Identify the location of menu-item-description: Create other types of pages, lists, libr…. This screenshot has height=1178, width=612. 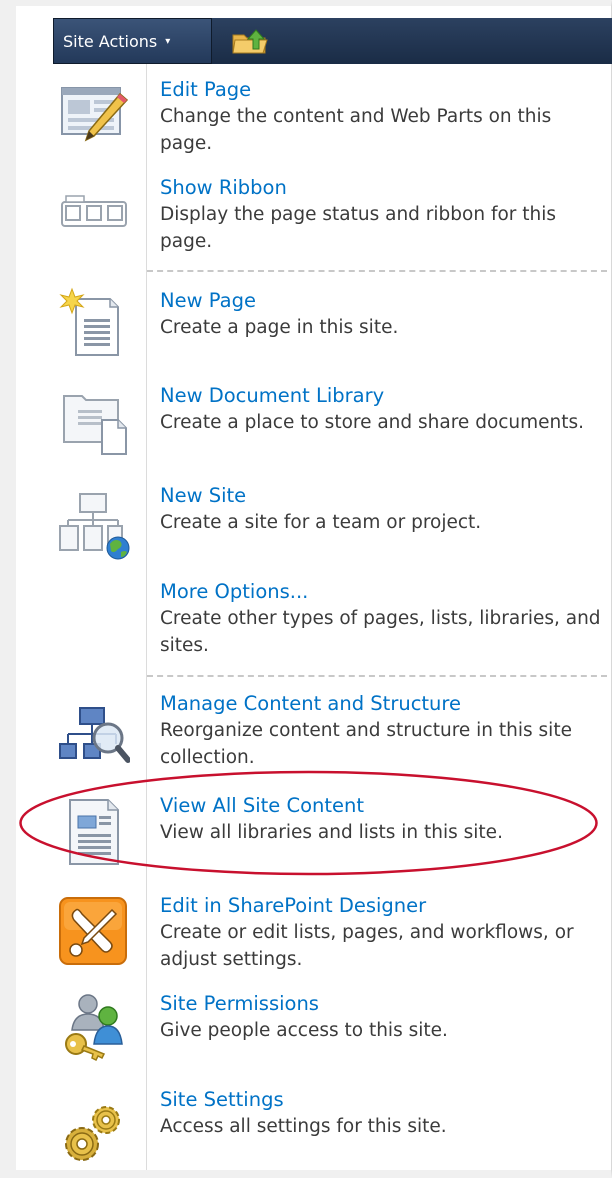
(380, 632).